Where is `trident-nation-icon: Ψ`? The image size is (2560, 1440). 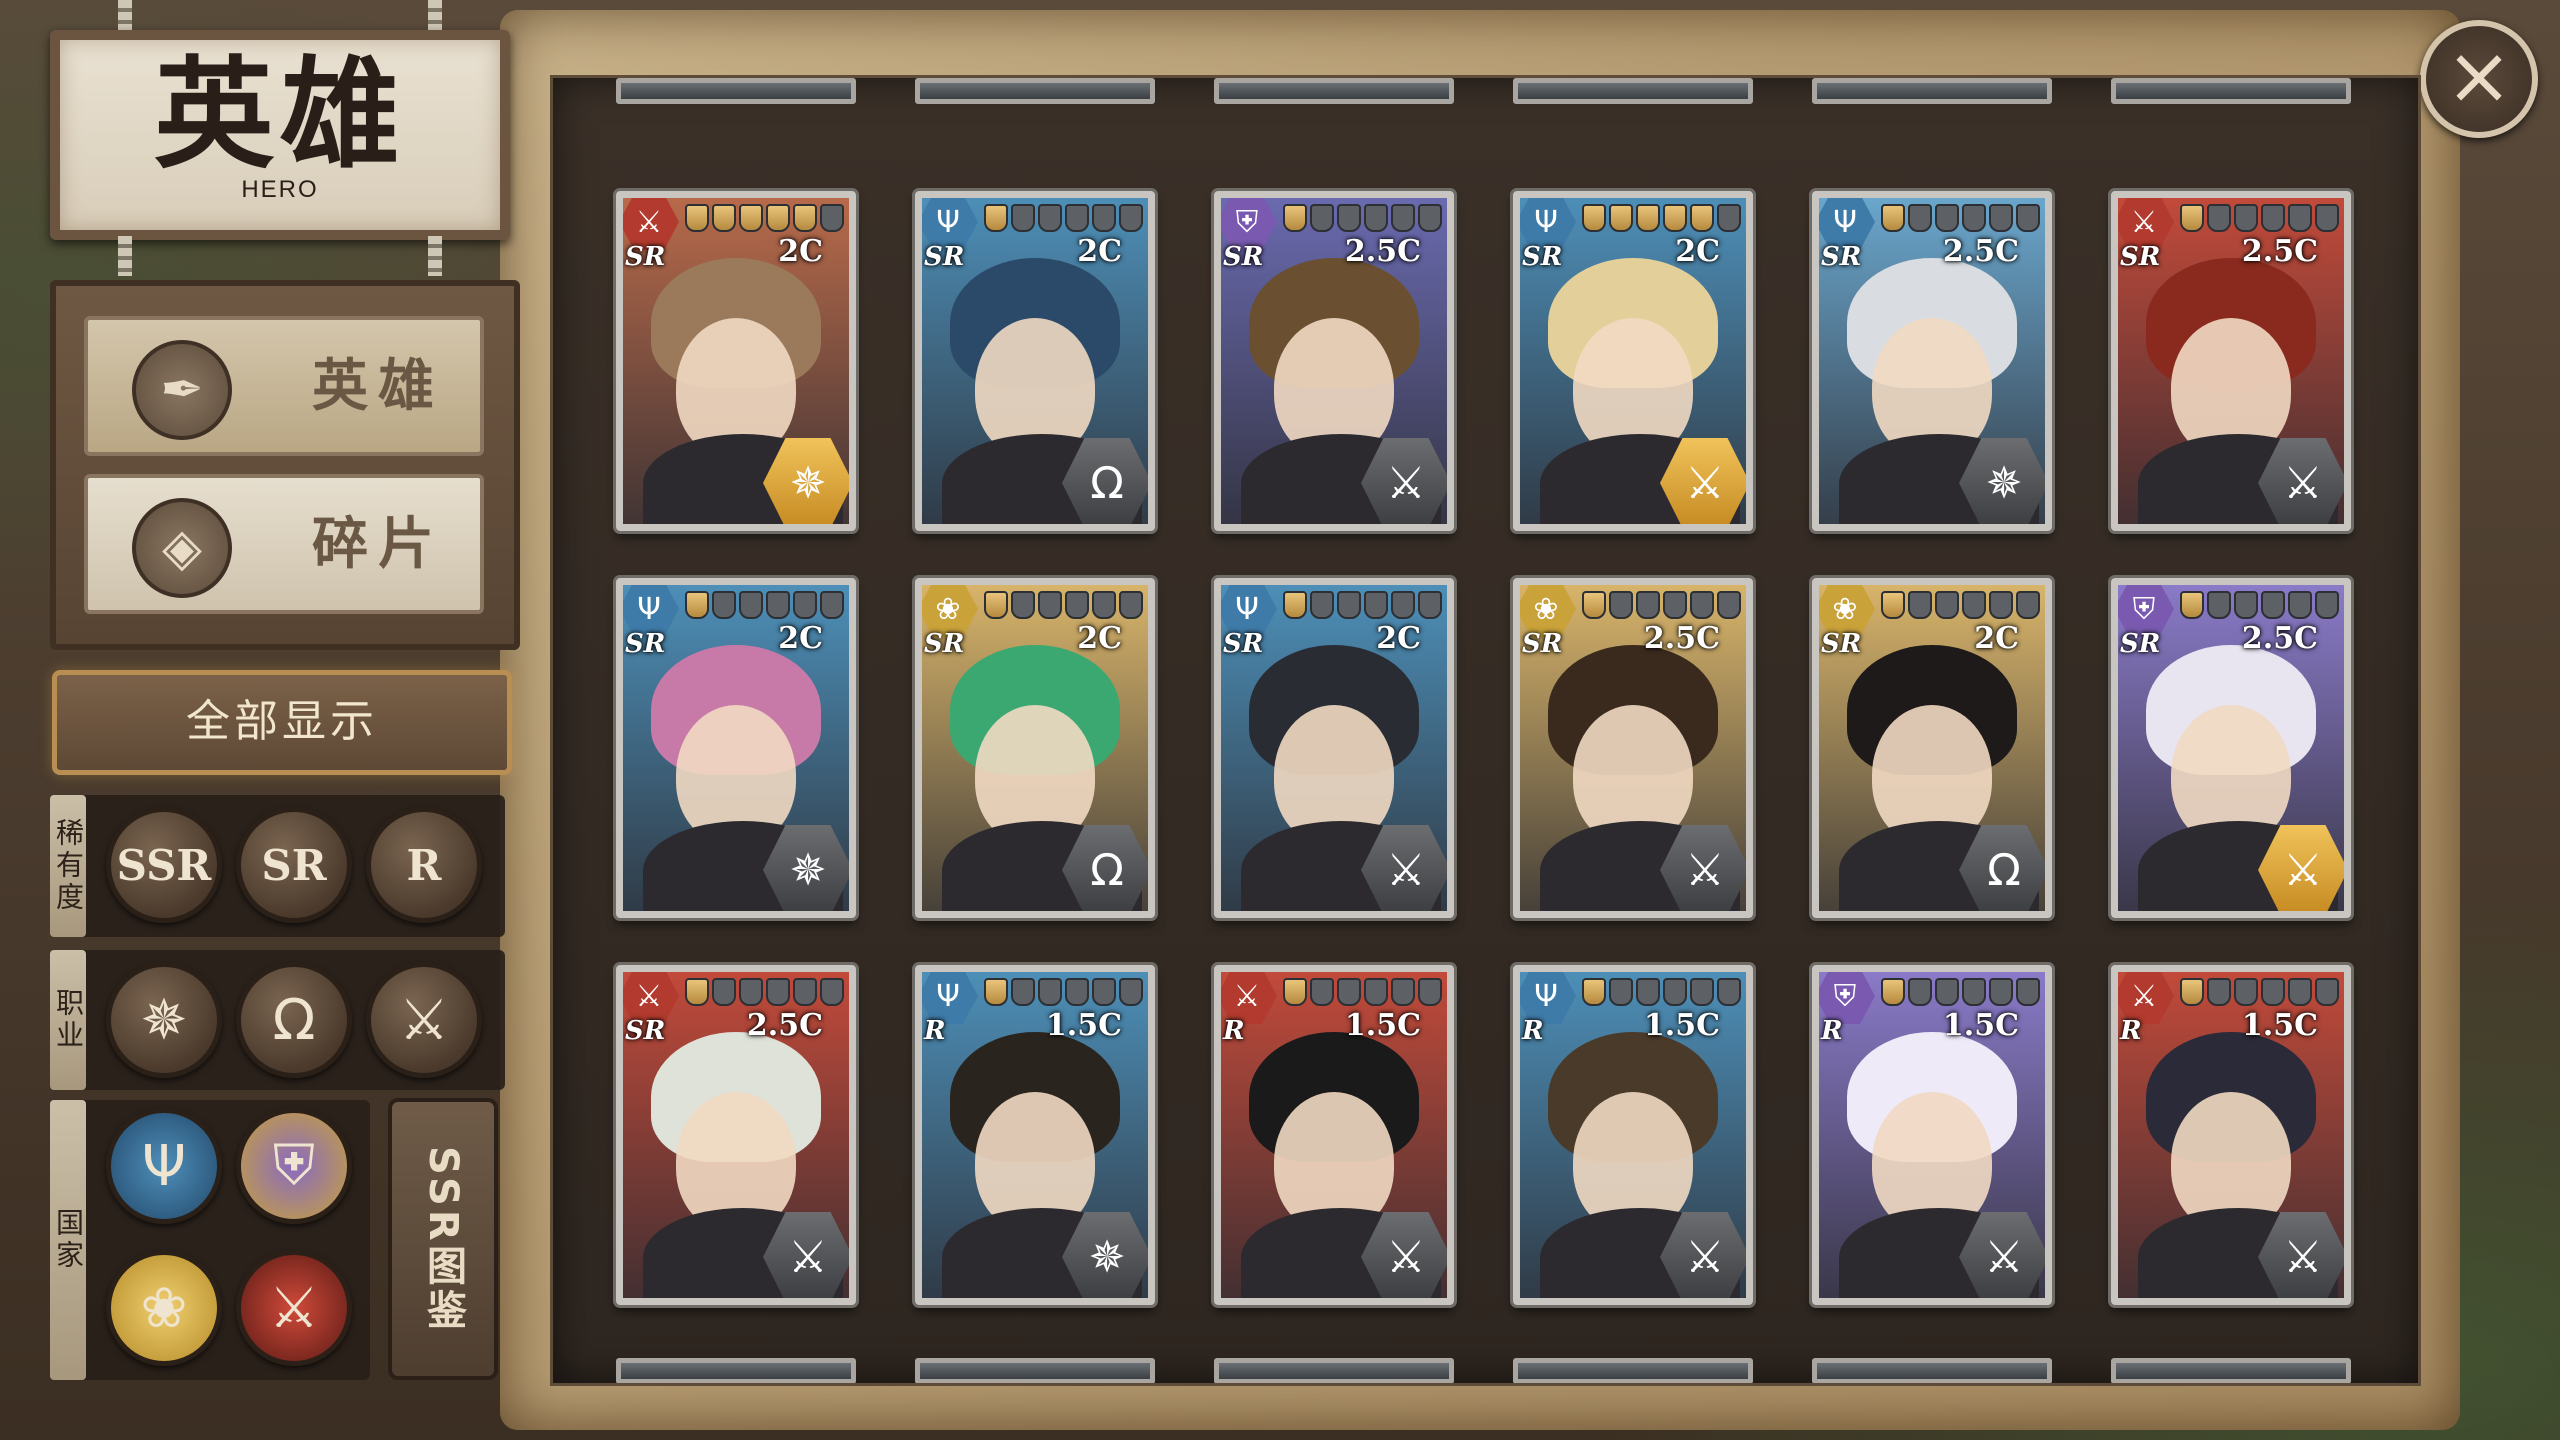 trident-nation-icon: Ψ is located at coordinates (164, 1166).